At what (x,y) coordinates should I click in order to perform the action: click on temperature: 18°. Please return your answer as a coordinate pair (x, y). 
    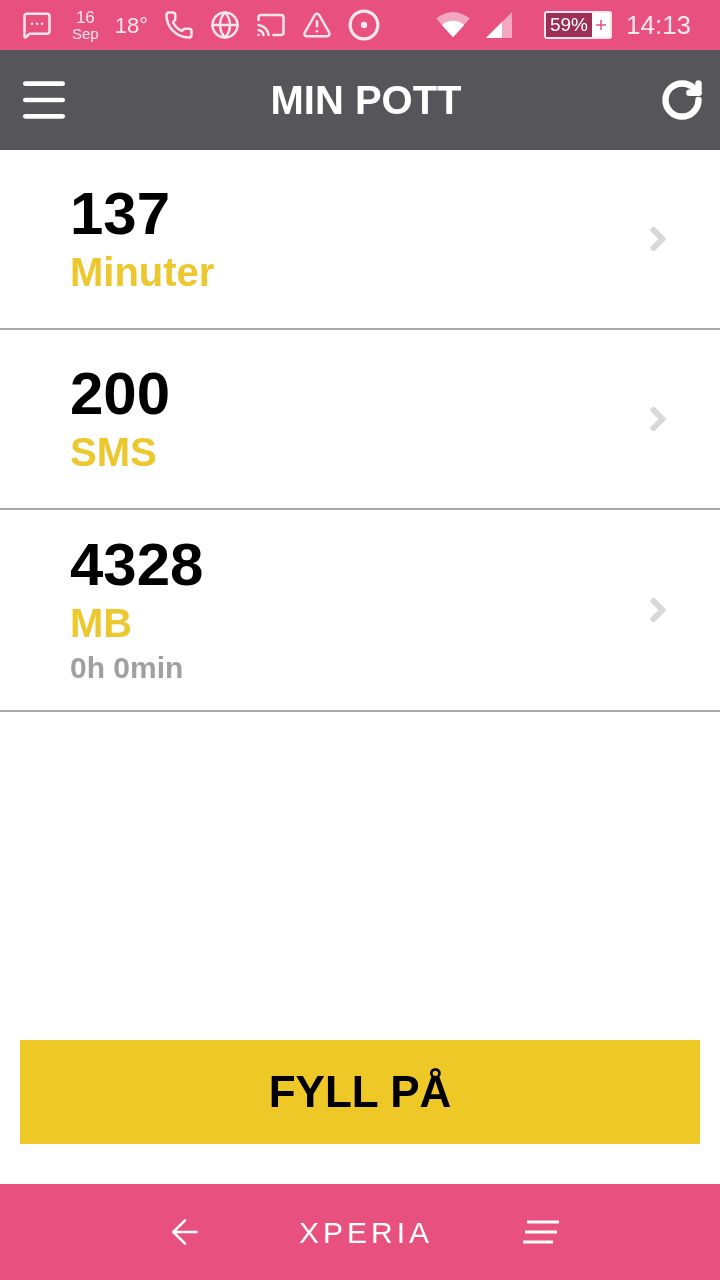
    Looking at the image, I should click on (131, 25).